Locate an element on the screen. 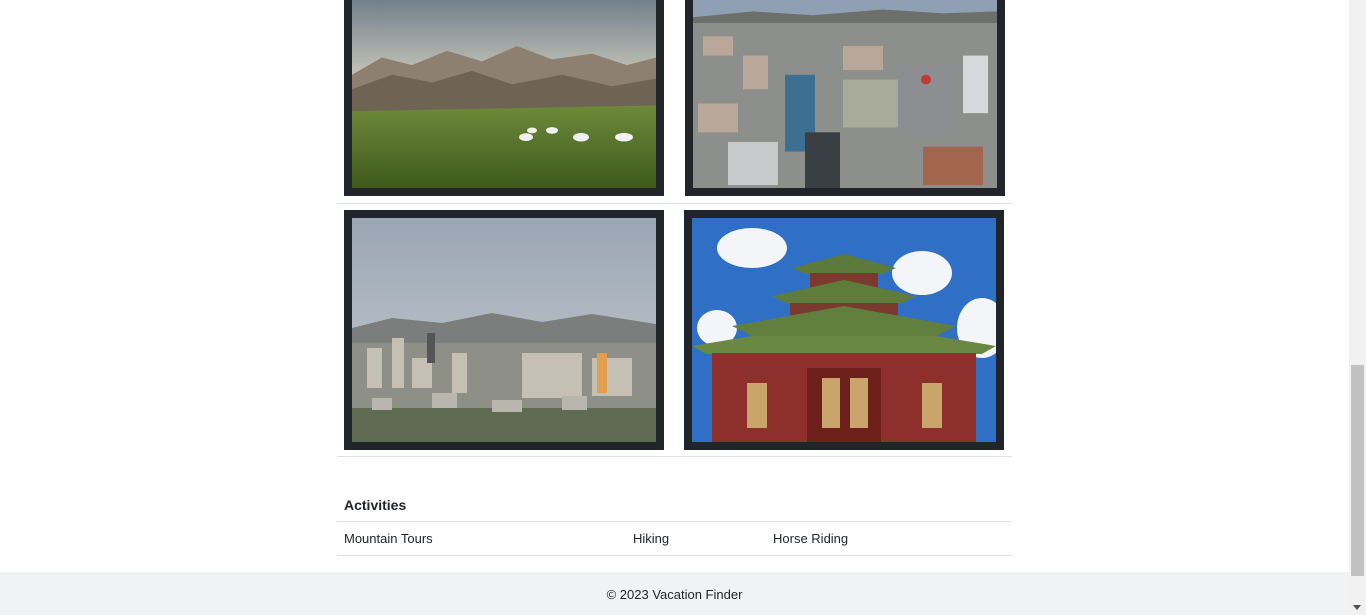 Image resolution: width=1366 pixels, height=615 pixels. photo-card-steppe is located at coordinates (504, 98).